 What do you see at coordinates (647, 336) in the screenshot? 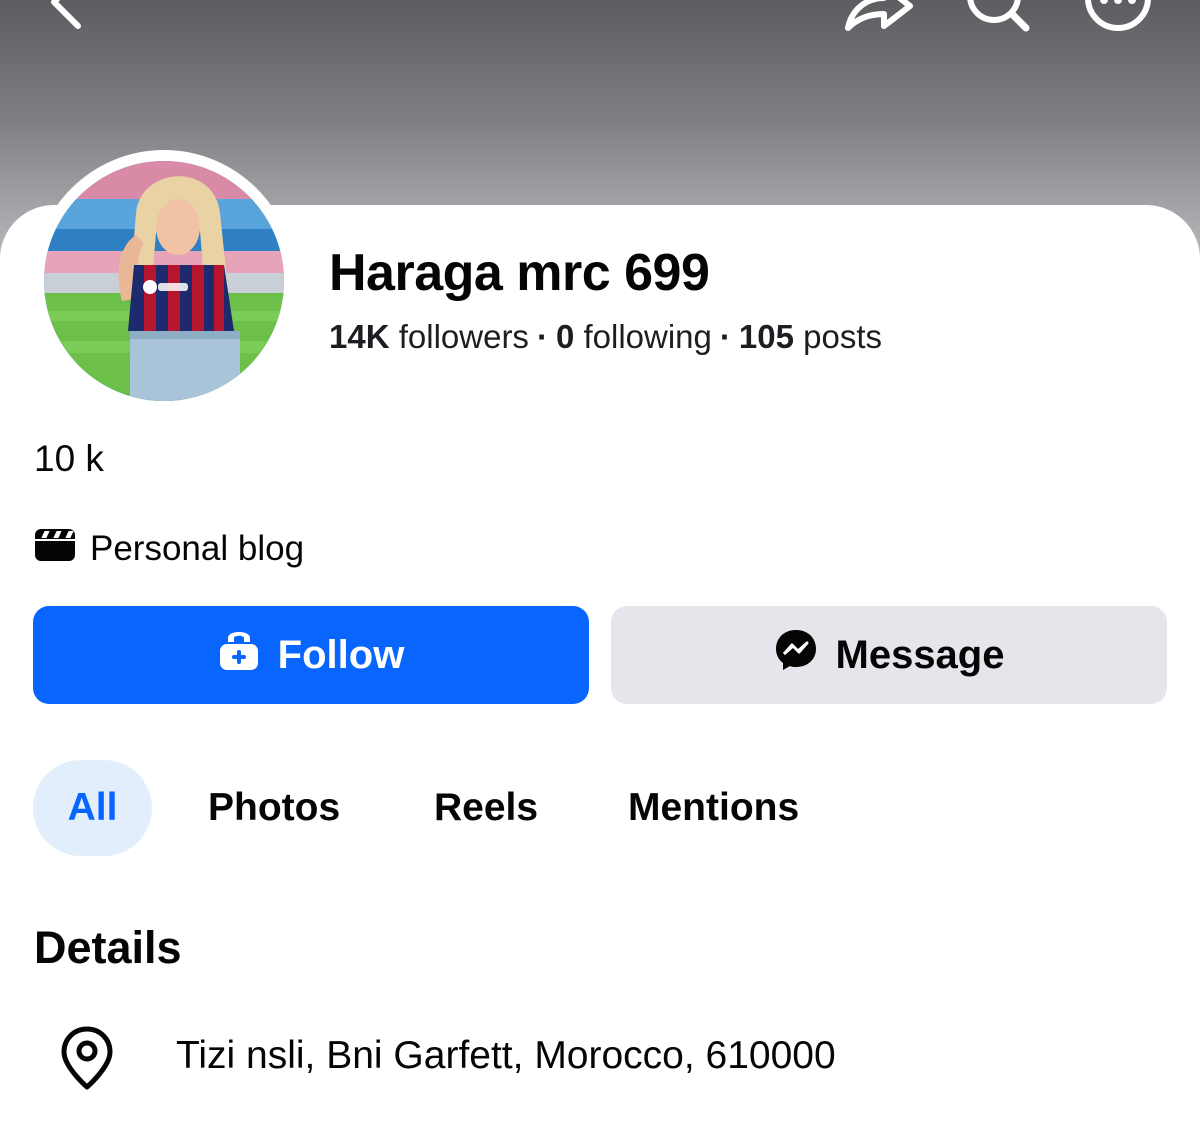
I see `following-label: following` at bounding box center [647, 336].